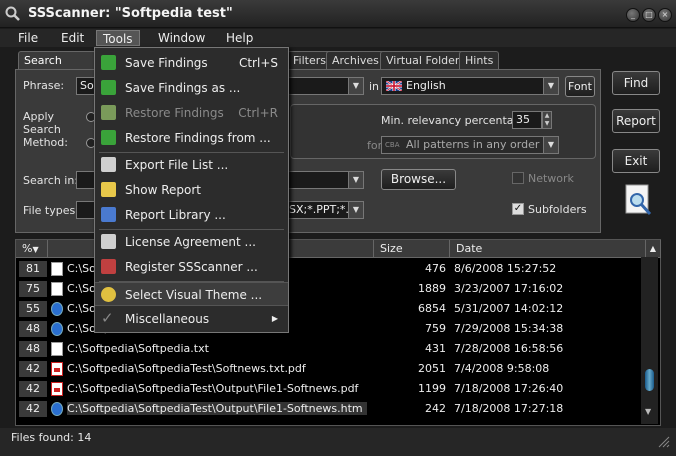  Describe the element at coordinates (87, 85) in the screenshot. I see `phrase-value: So` at that location.